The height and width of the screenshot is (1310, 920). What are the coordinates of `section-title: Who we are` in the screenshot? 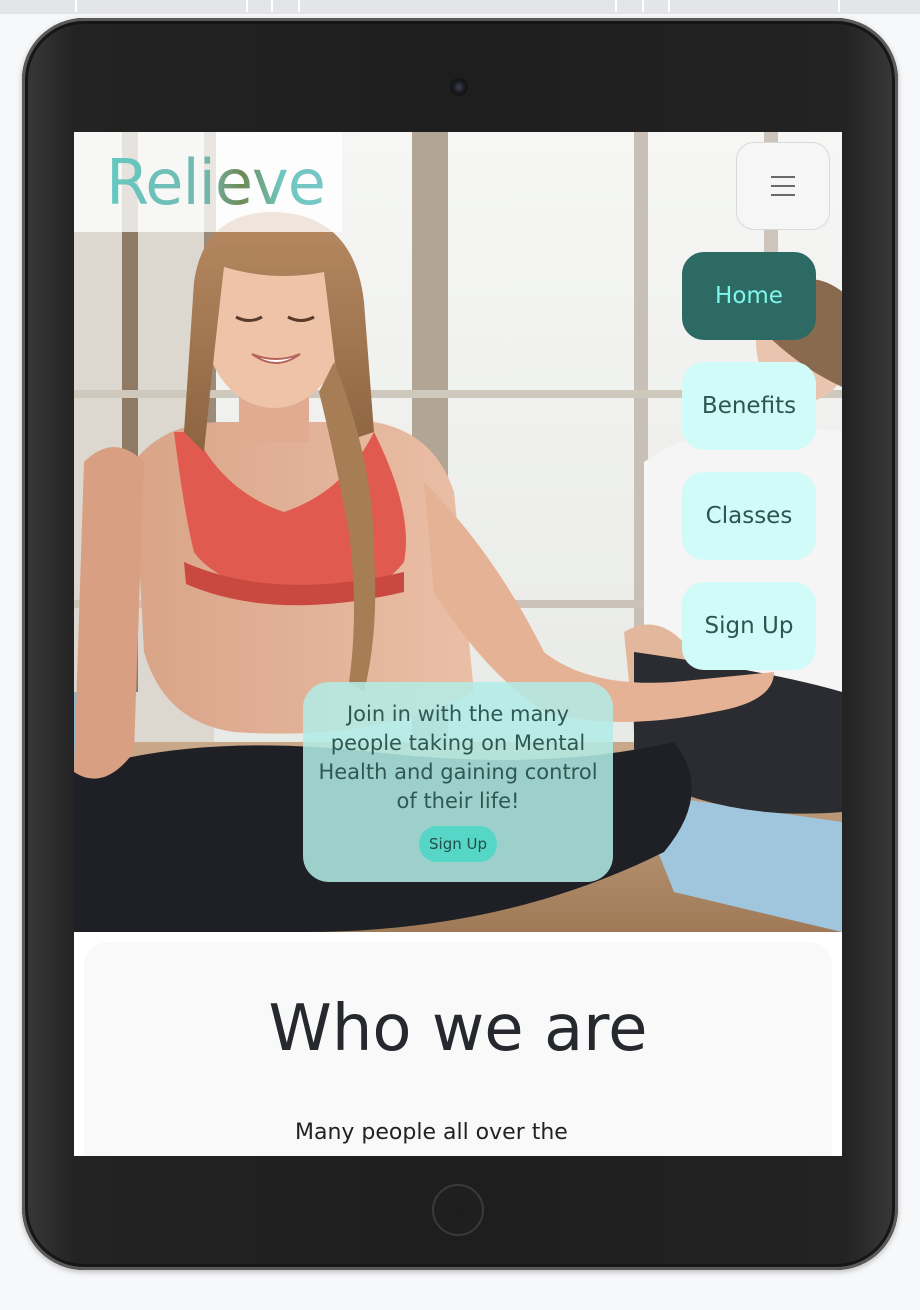 It's located at (458, 1029).